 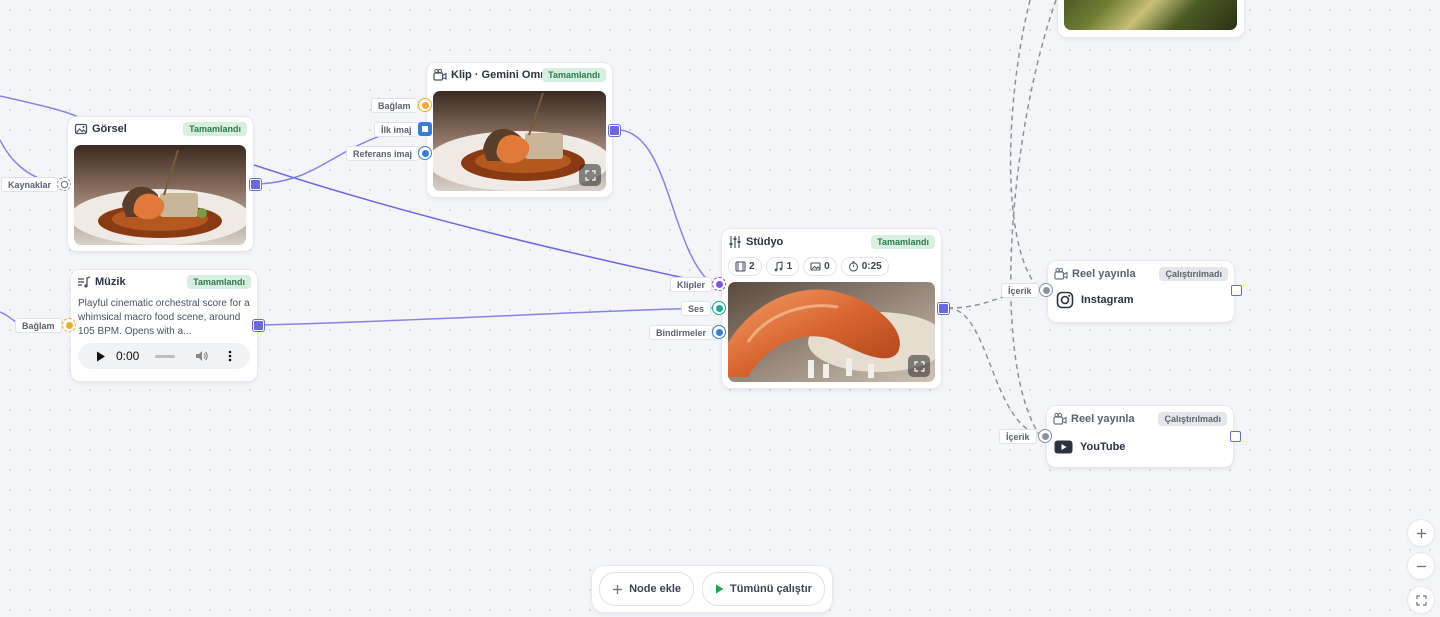 I want to click on node-header: Klip · Gemini Omni Tamamlandı, so click(x=519, y=75).